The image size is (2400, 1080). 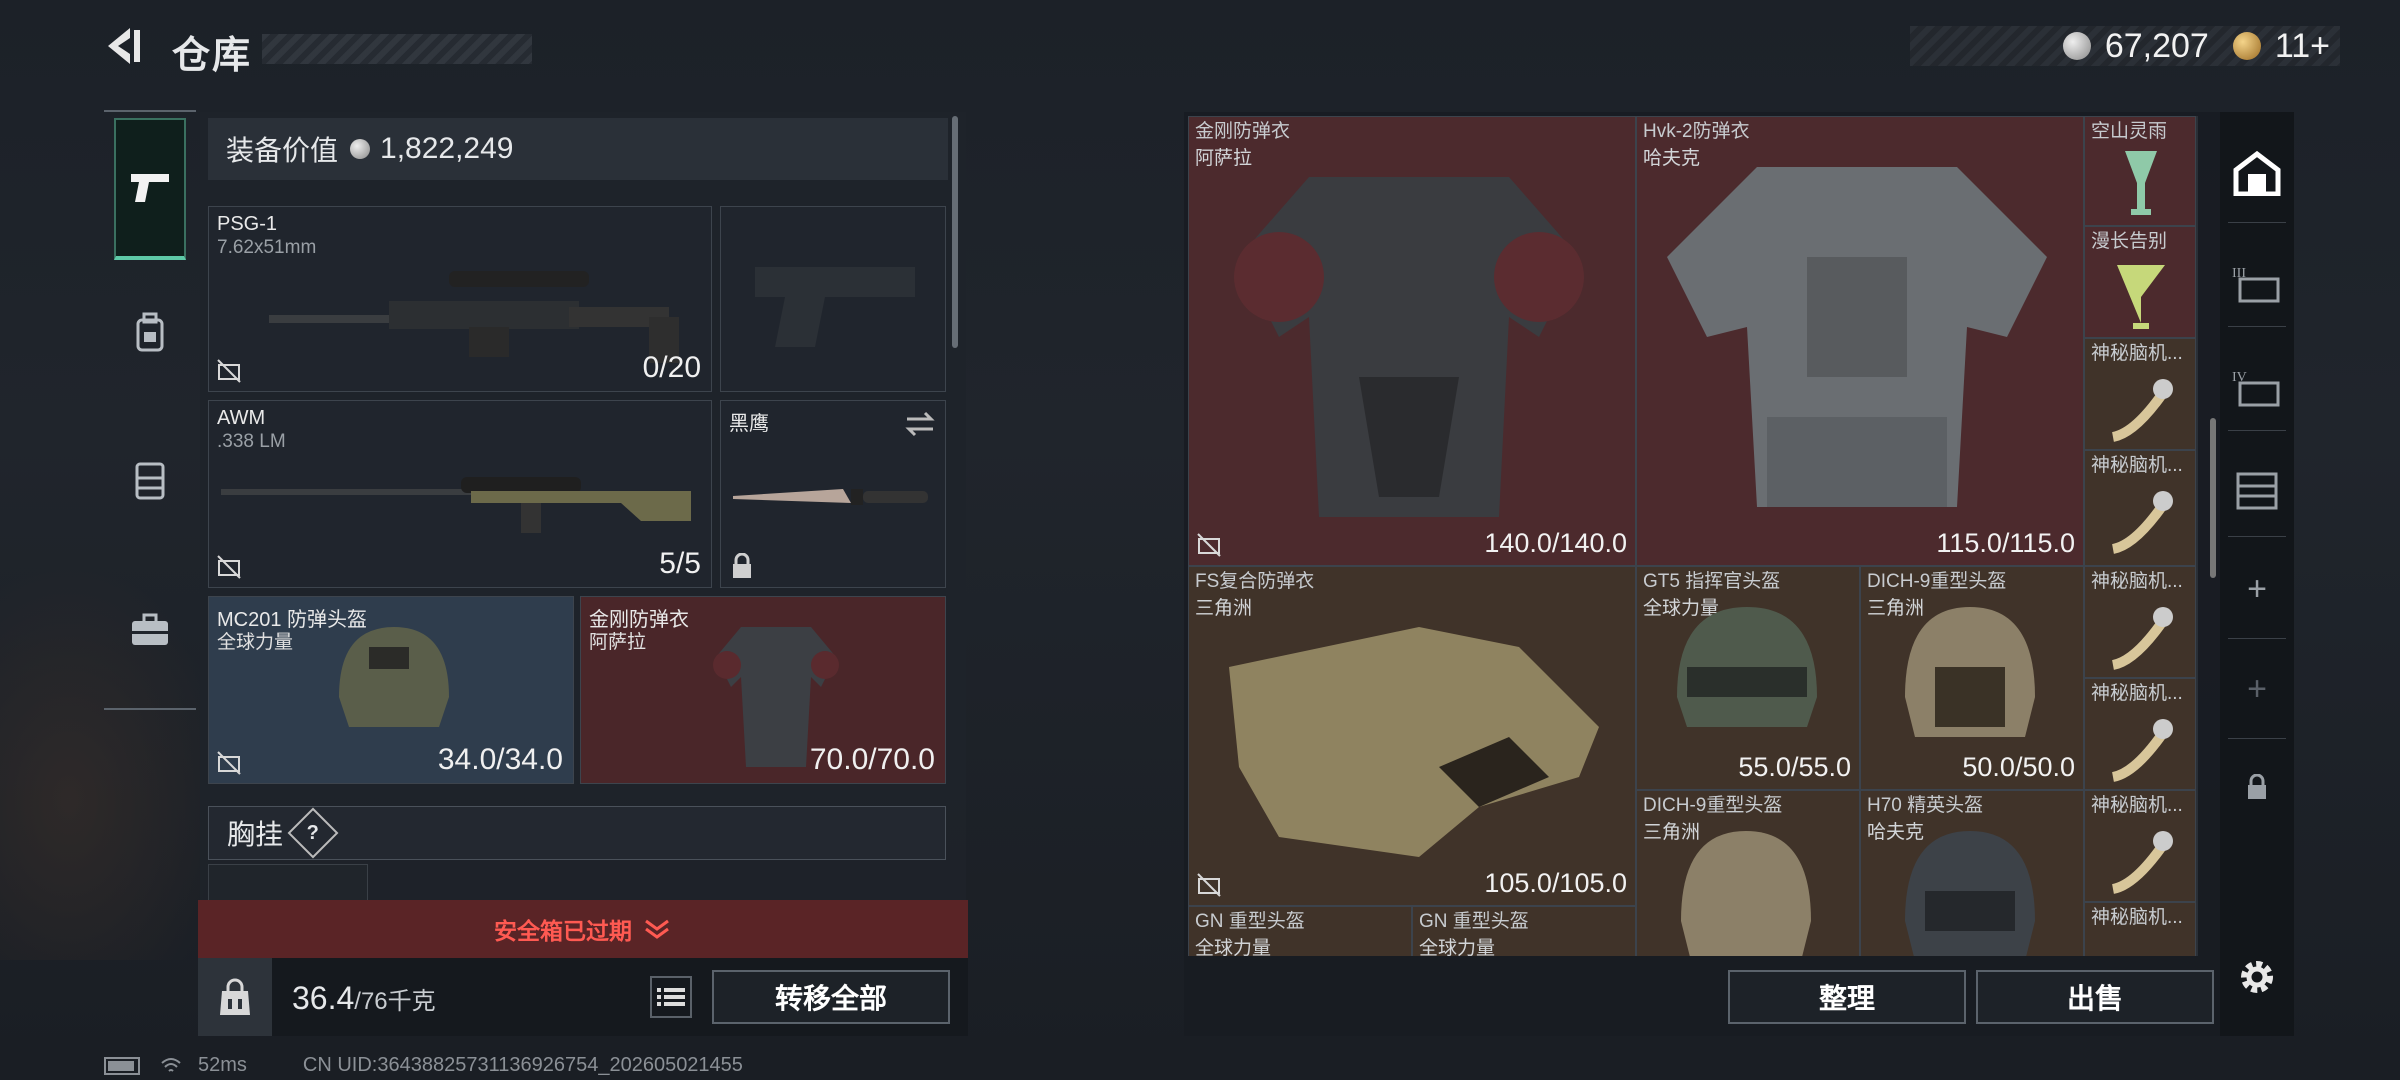 What do you see at coordinates (323, 998) in the screenshot?
I see `current-weight: 36.4` at bounding box center [323, 998].